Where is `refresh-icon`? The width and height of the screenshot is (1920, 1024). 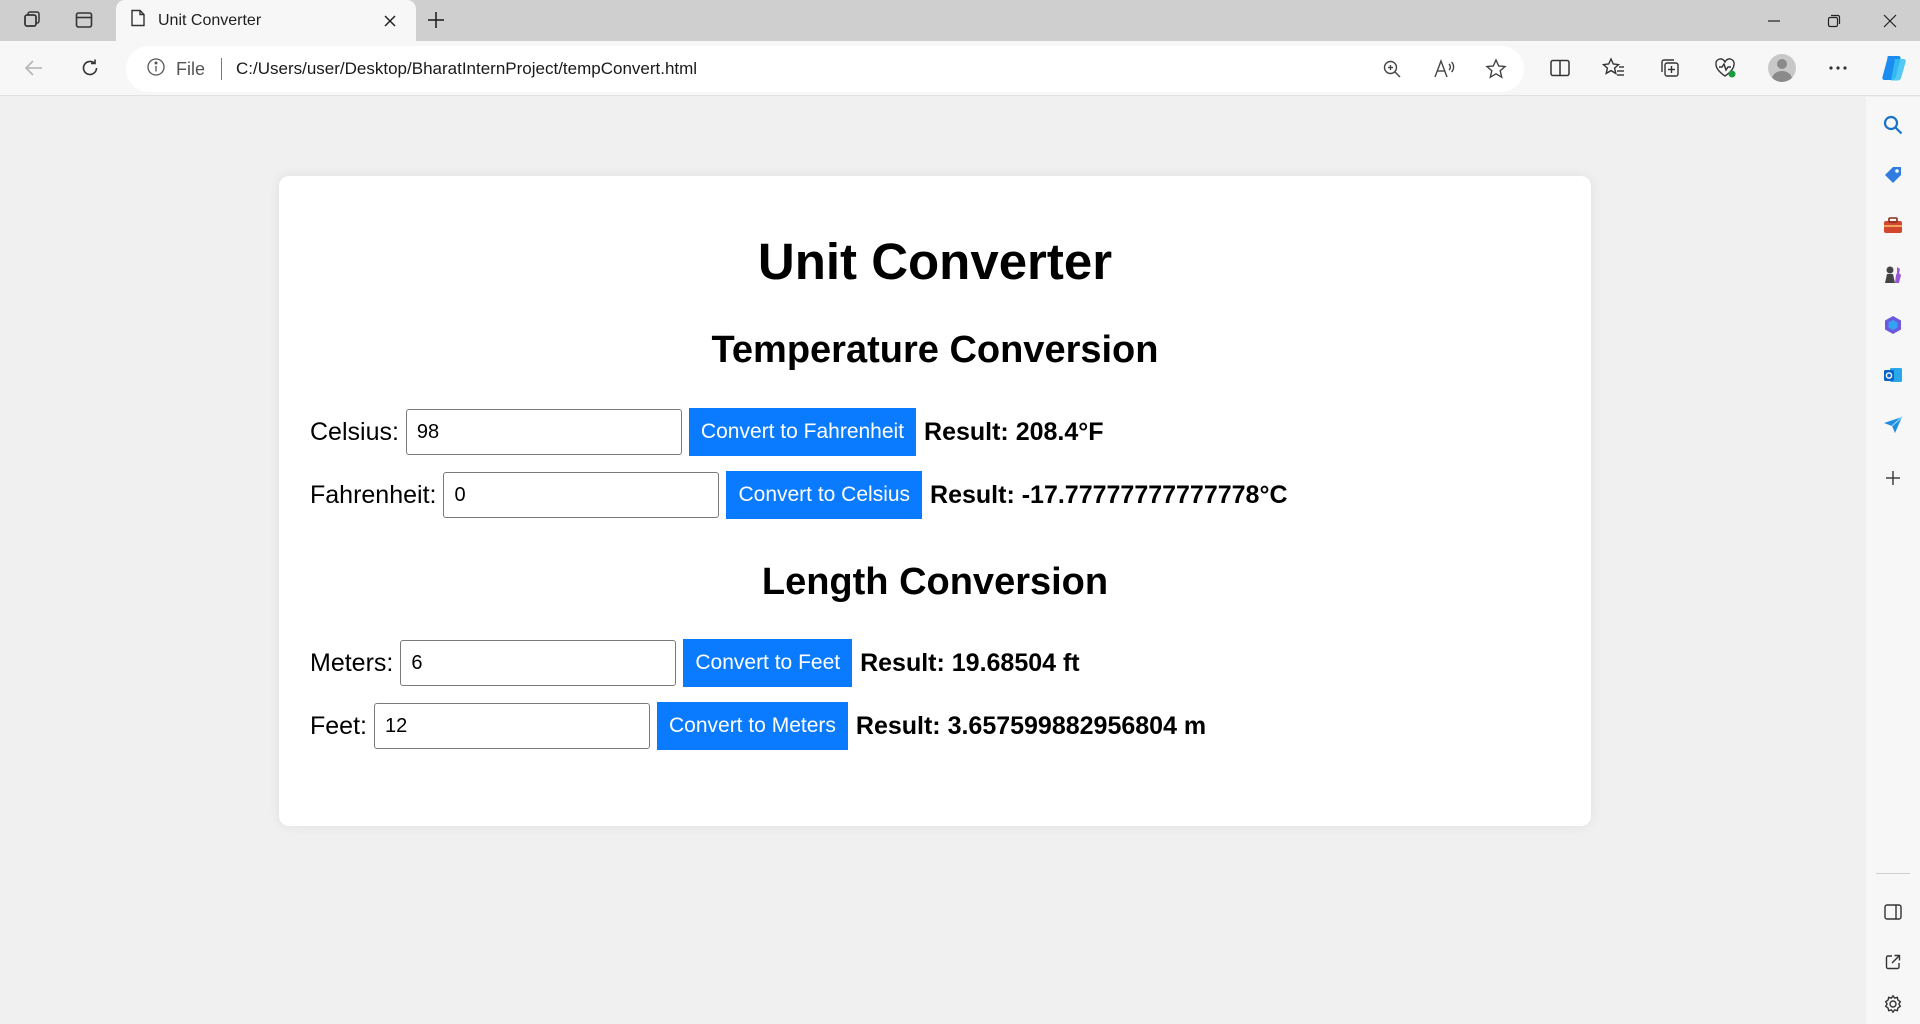
refresh-icon is located at coordinates (90, 68).